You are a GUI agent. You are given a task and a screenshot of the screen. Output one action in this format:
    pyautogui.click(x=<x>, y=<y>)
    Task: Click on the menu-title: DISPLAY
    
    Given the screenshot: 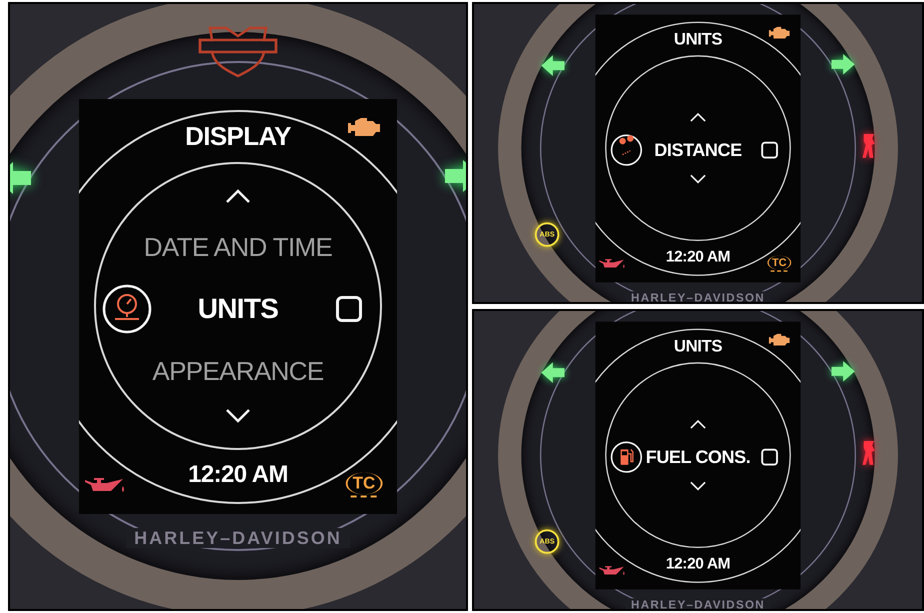 What is the action you would take?
    pyautogui.click(x=238, y=136)
    